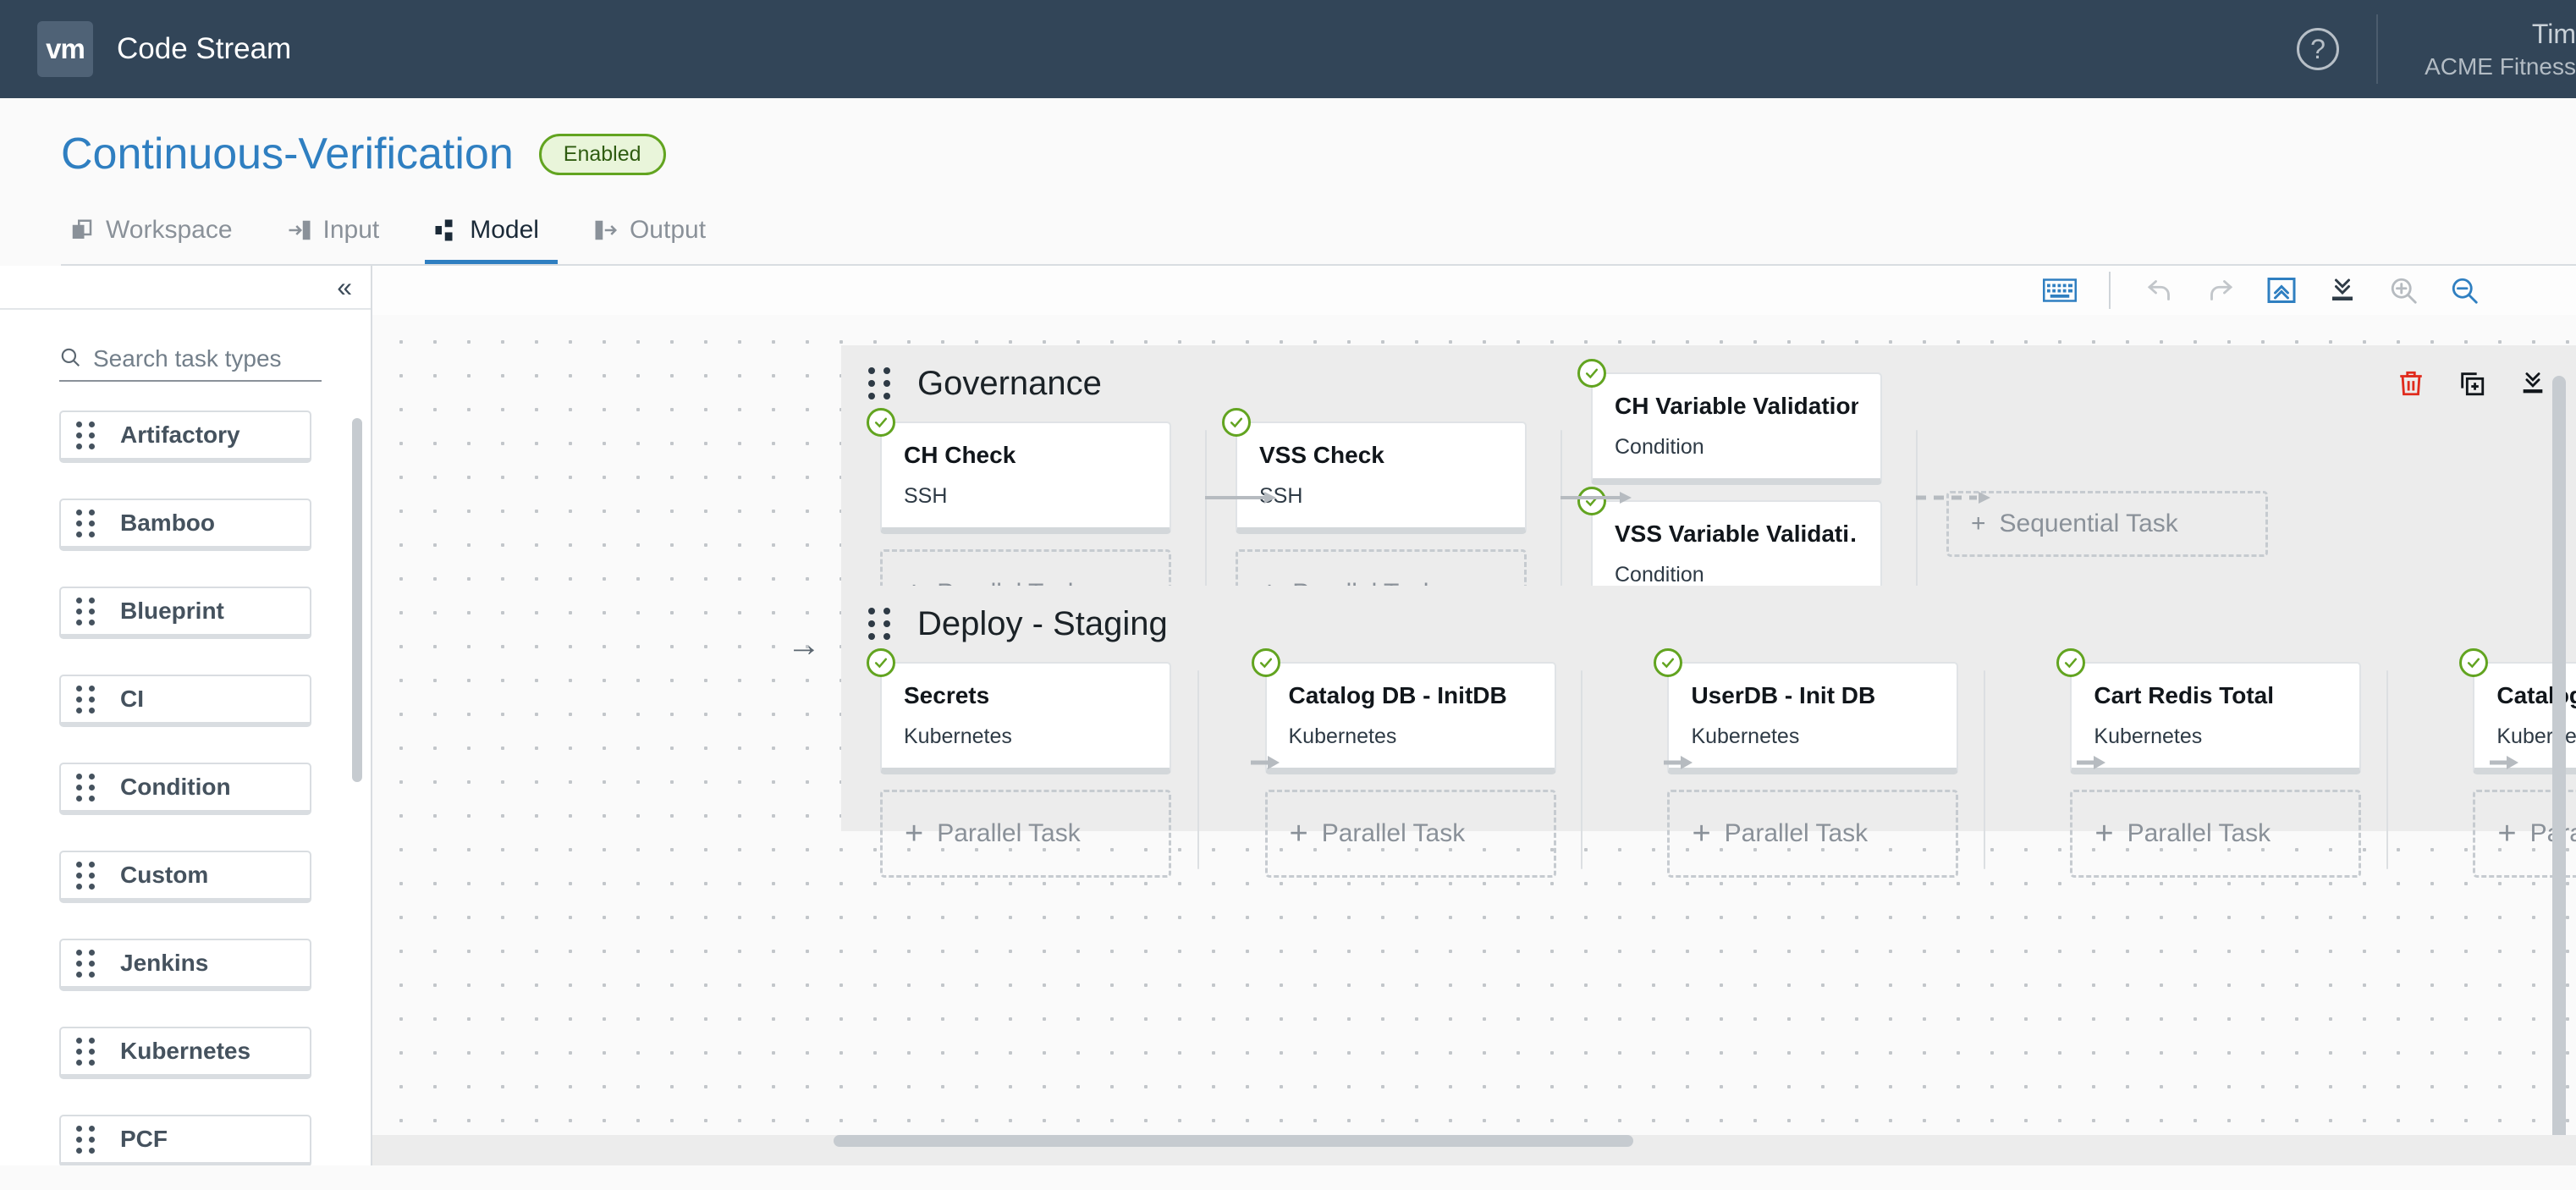  Describe the element at coordinates (2088, 523) in the screenshot. I see `add-sequential-task-label: Sequential Task` at that location.